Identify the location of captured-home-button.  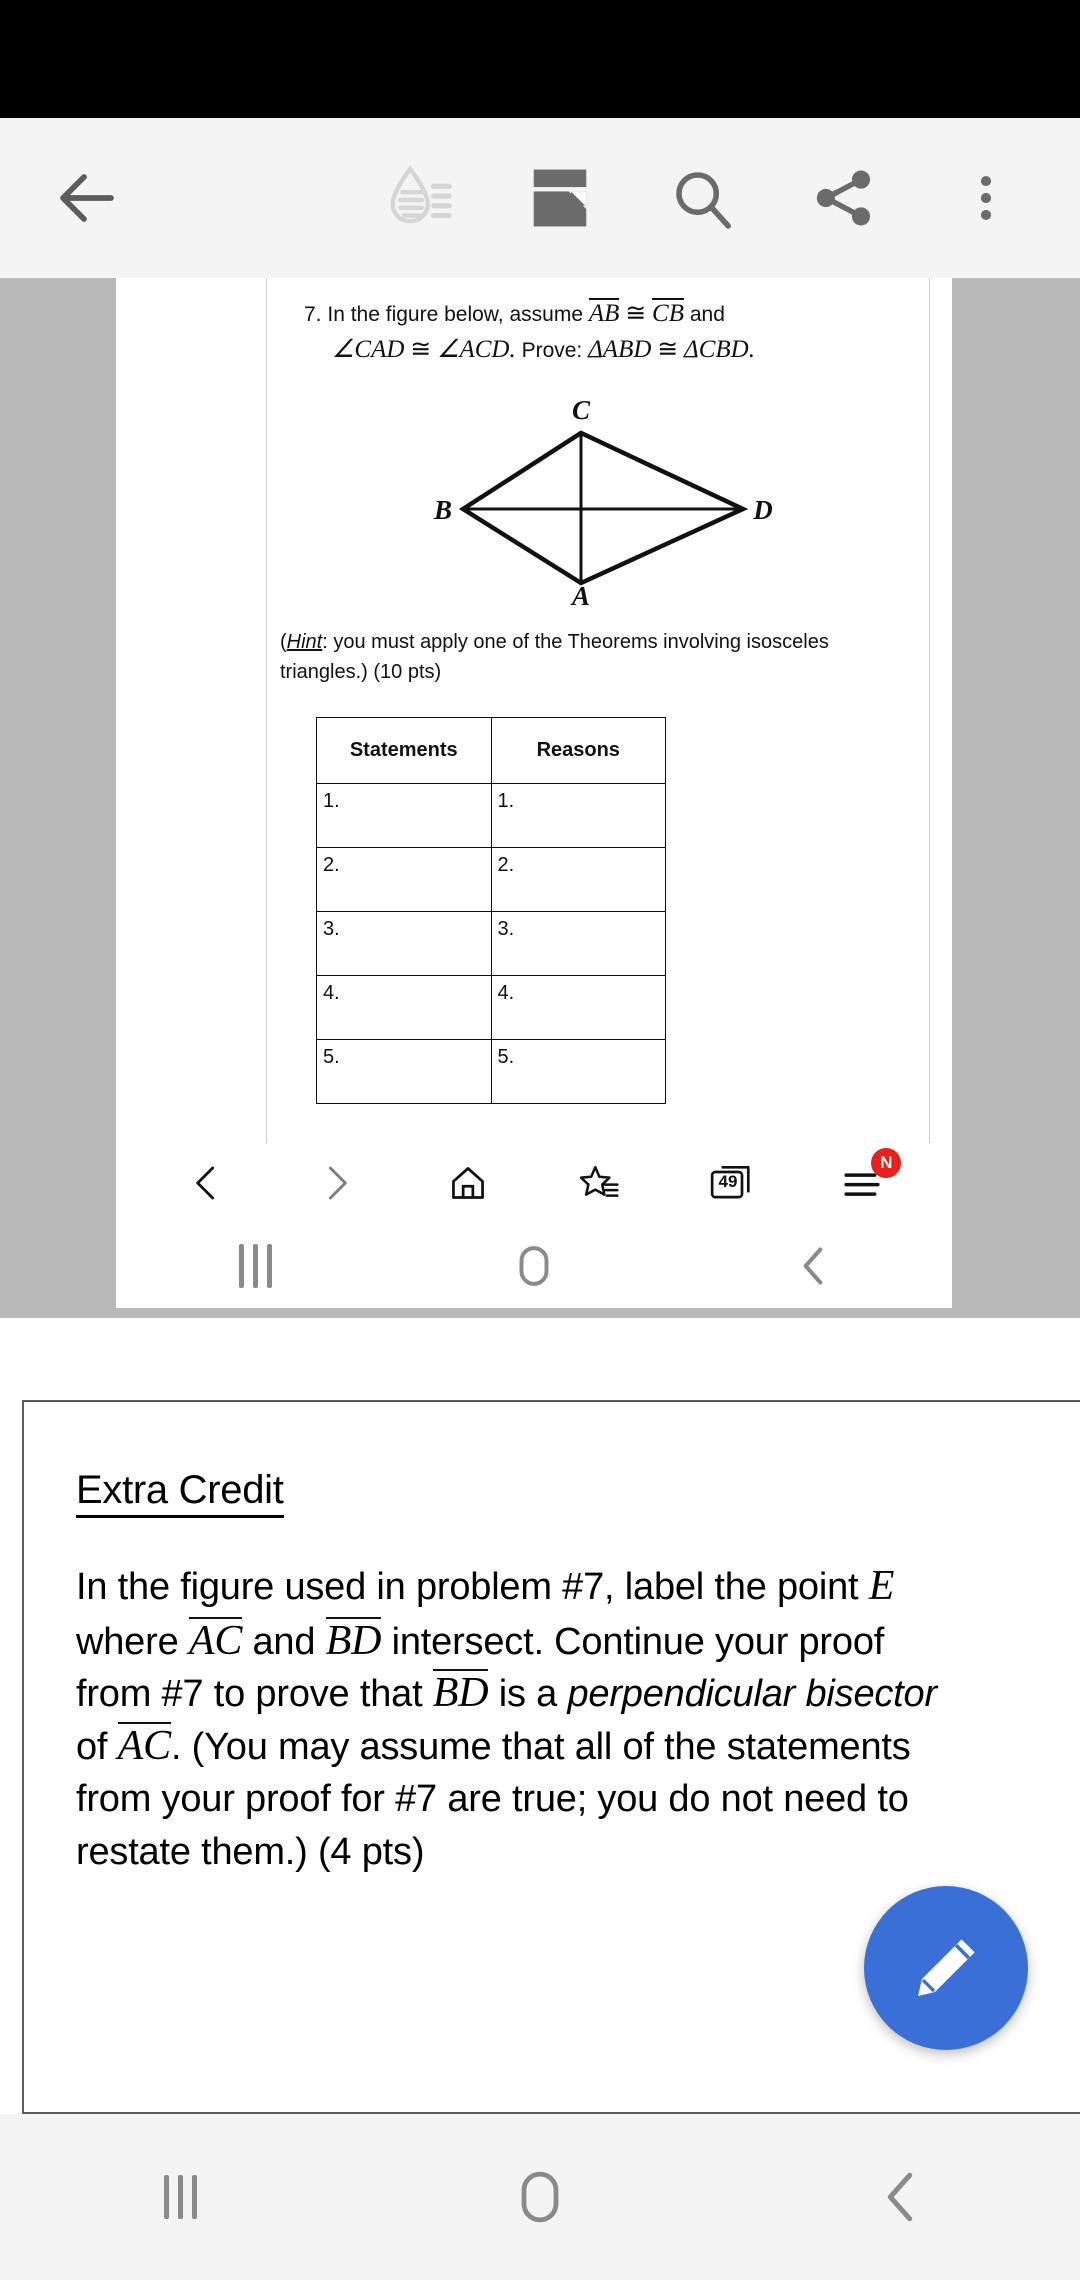
(534, 1266).